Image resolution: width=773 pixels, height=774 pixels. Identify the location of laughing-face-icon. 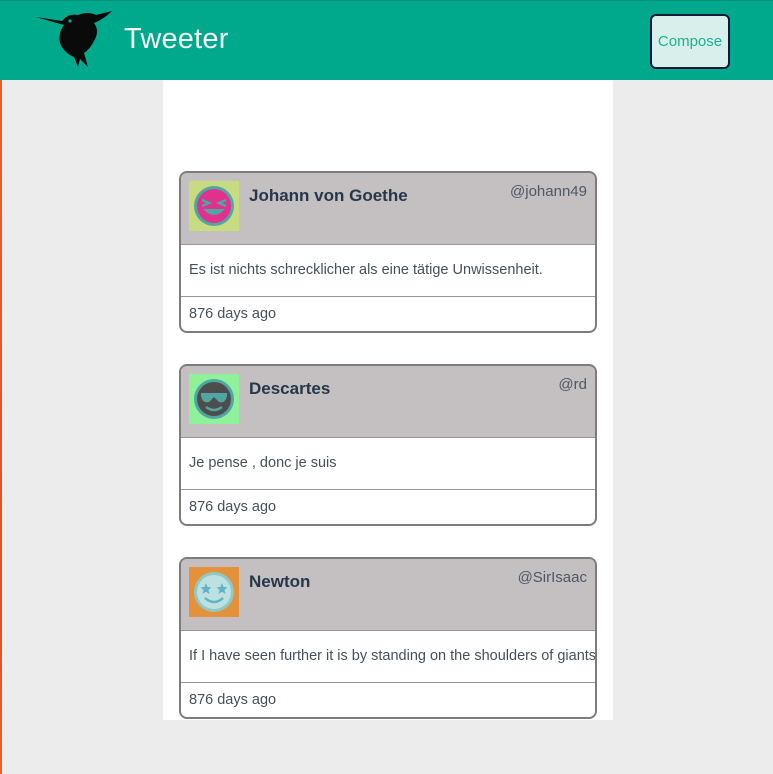
(214, 206).